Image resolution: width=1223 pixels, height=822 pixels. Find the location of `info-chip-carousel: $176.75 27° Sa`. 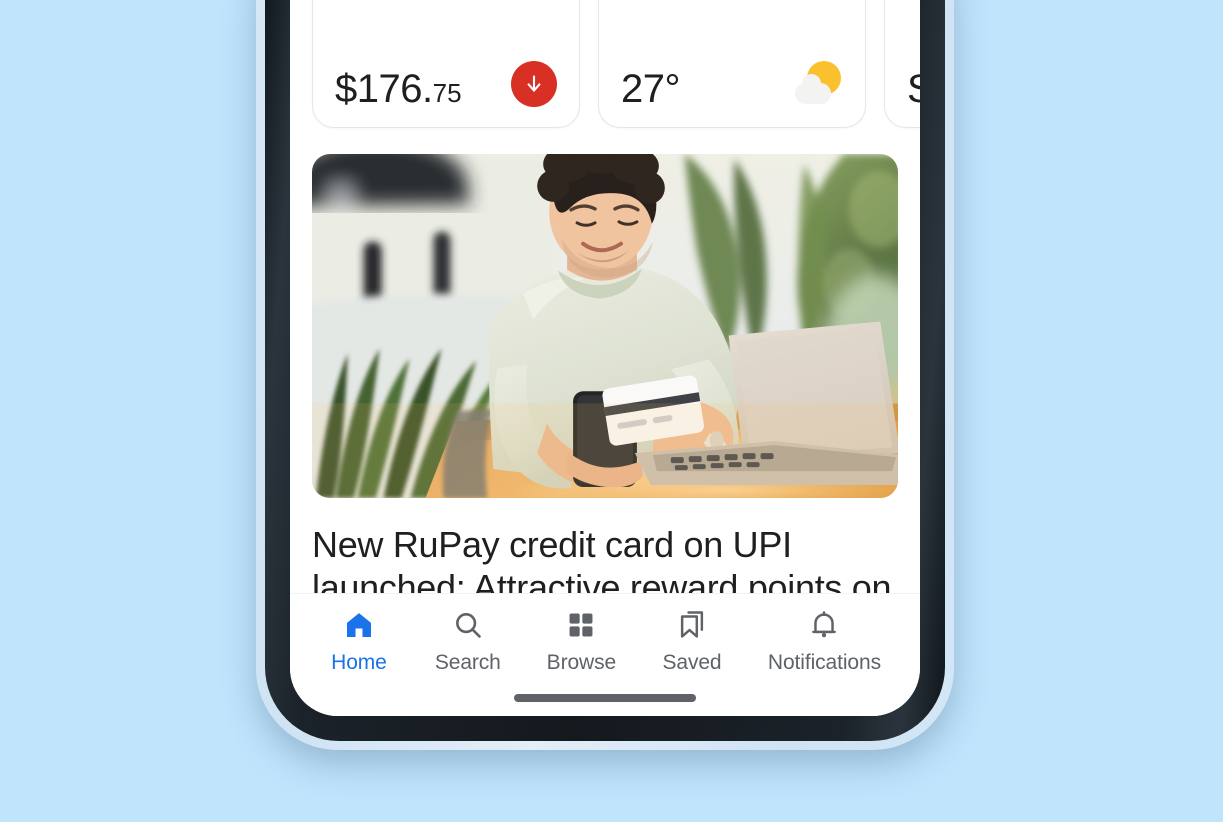

info-chip-carousel: $176.75 27° Sa is located at coordinates (605, 64).